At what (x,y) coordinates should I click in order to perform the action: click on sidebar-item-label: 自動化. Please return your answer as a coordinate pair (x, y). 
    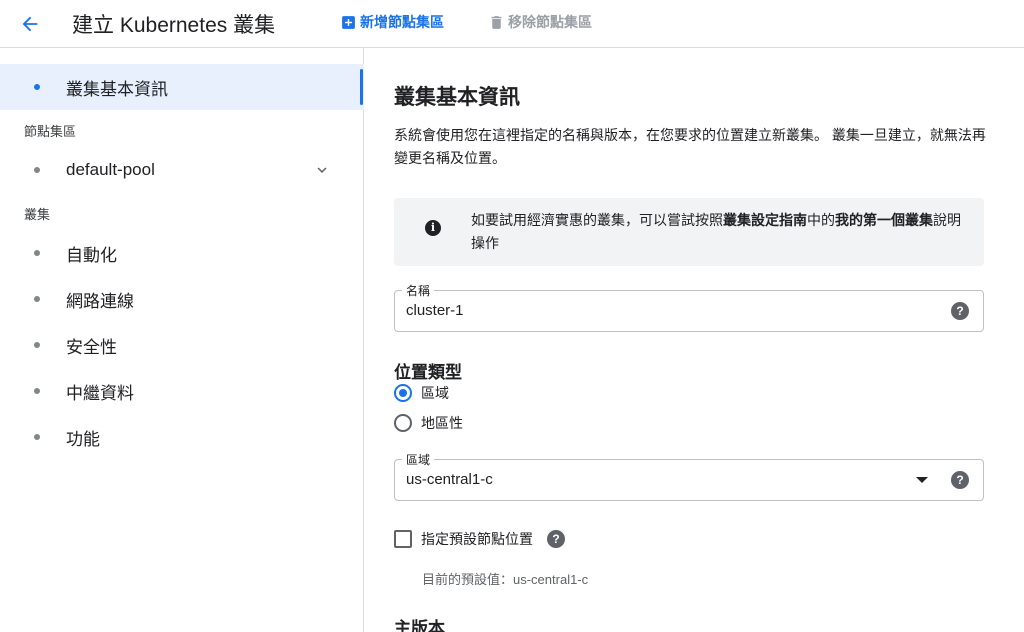
    Looking at the image, I should click on (91, 255).